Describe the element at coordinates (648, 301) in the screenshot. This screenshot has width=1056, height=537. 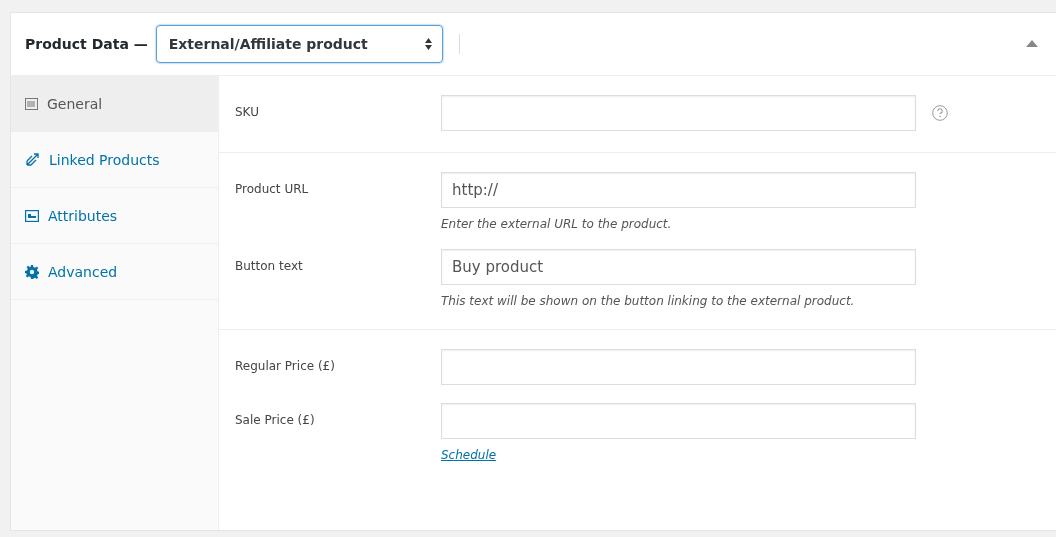
I see `field-description: This text will be shown on the button linking to the external product.` at that location.